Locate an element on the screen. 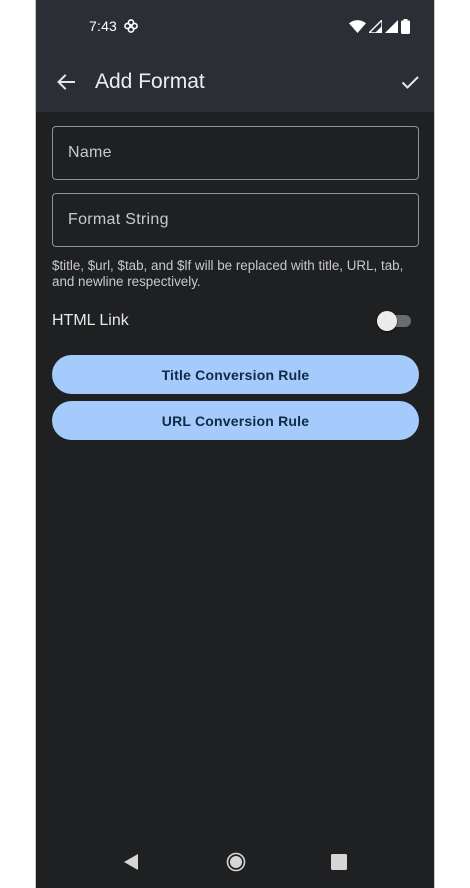 This screenshot has height=888, width=470. html-link-label: HTML Link is located at coordinates (90, 320).